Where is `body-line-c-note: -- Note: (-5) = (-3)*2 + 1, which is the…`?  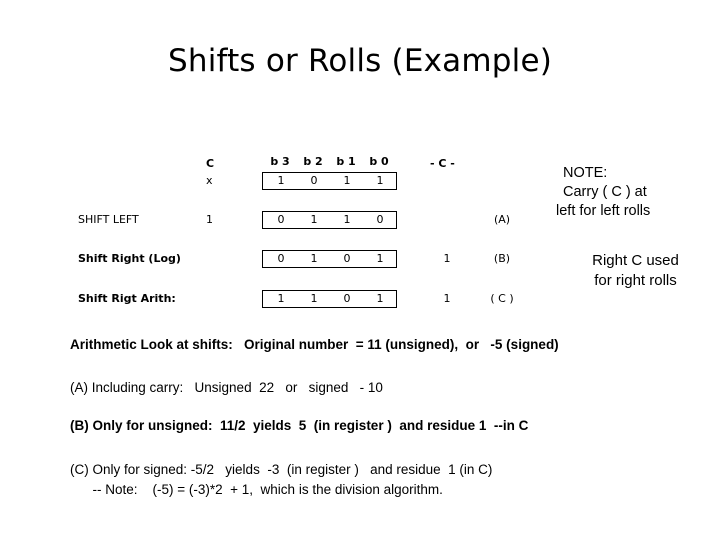 body-line-c-note: -- Note: (-5) = (-3)*2 + 1, which is the… is located at coordinates (256, 489).